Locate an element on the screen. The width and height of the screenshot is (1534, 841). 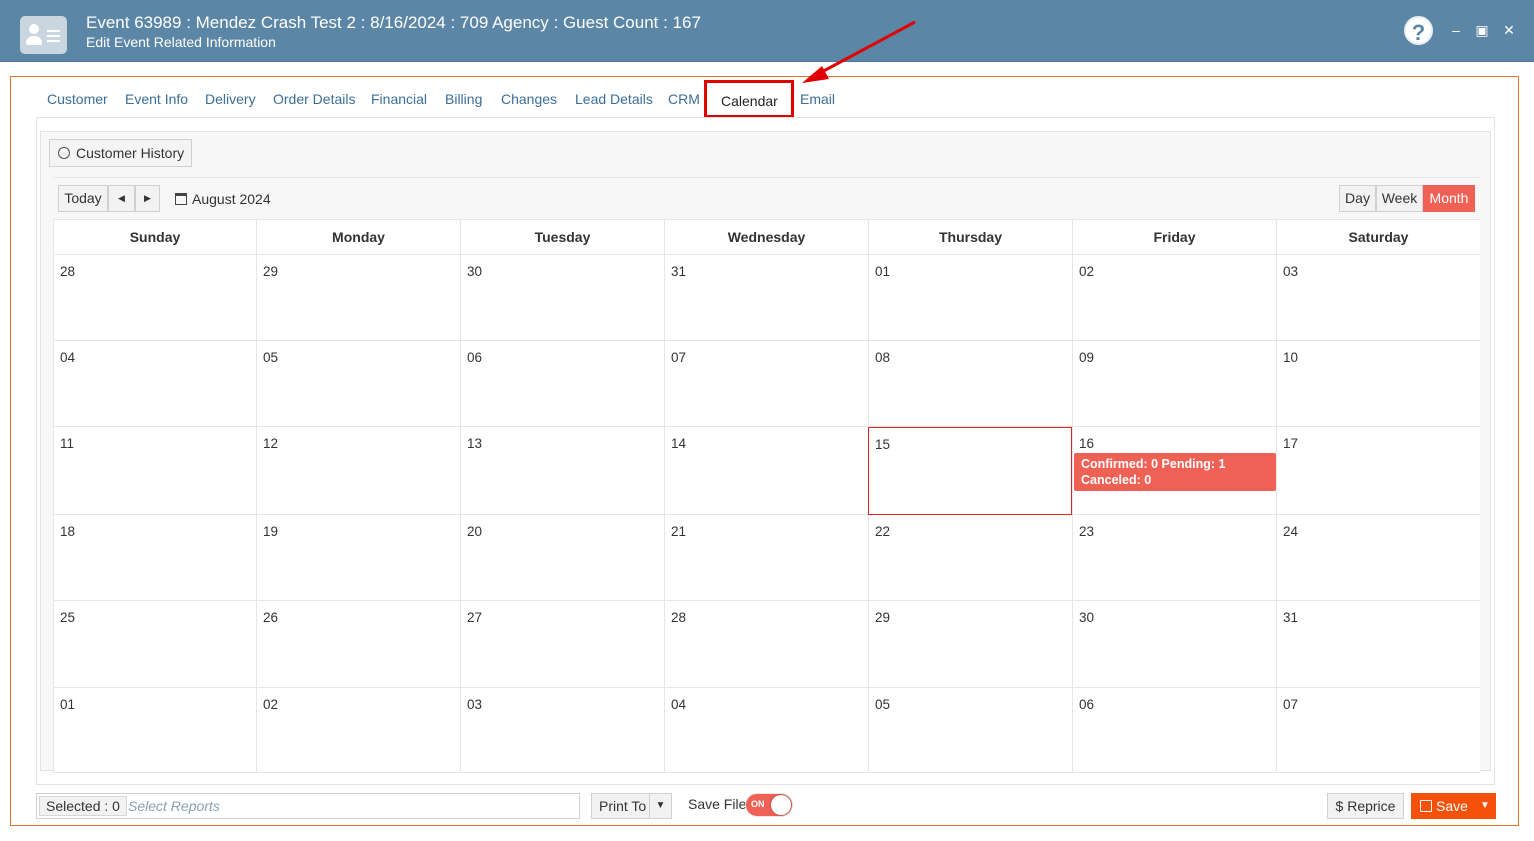
calendar-day-cell: 12 is located at coordinates (358, 471).